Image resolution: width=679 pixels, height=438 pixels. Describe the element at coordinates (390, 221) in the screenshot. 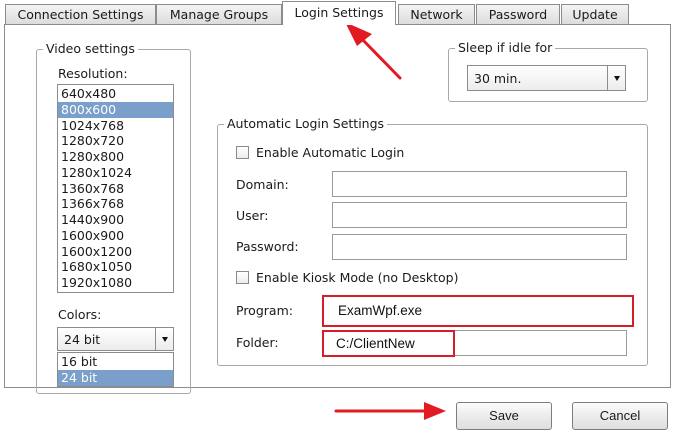

I see `annotation-arrows` at that location.